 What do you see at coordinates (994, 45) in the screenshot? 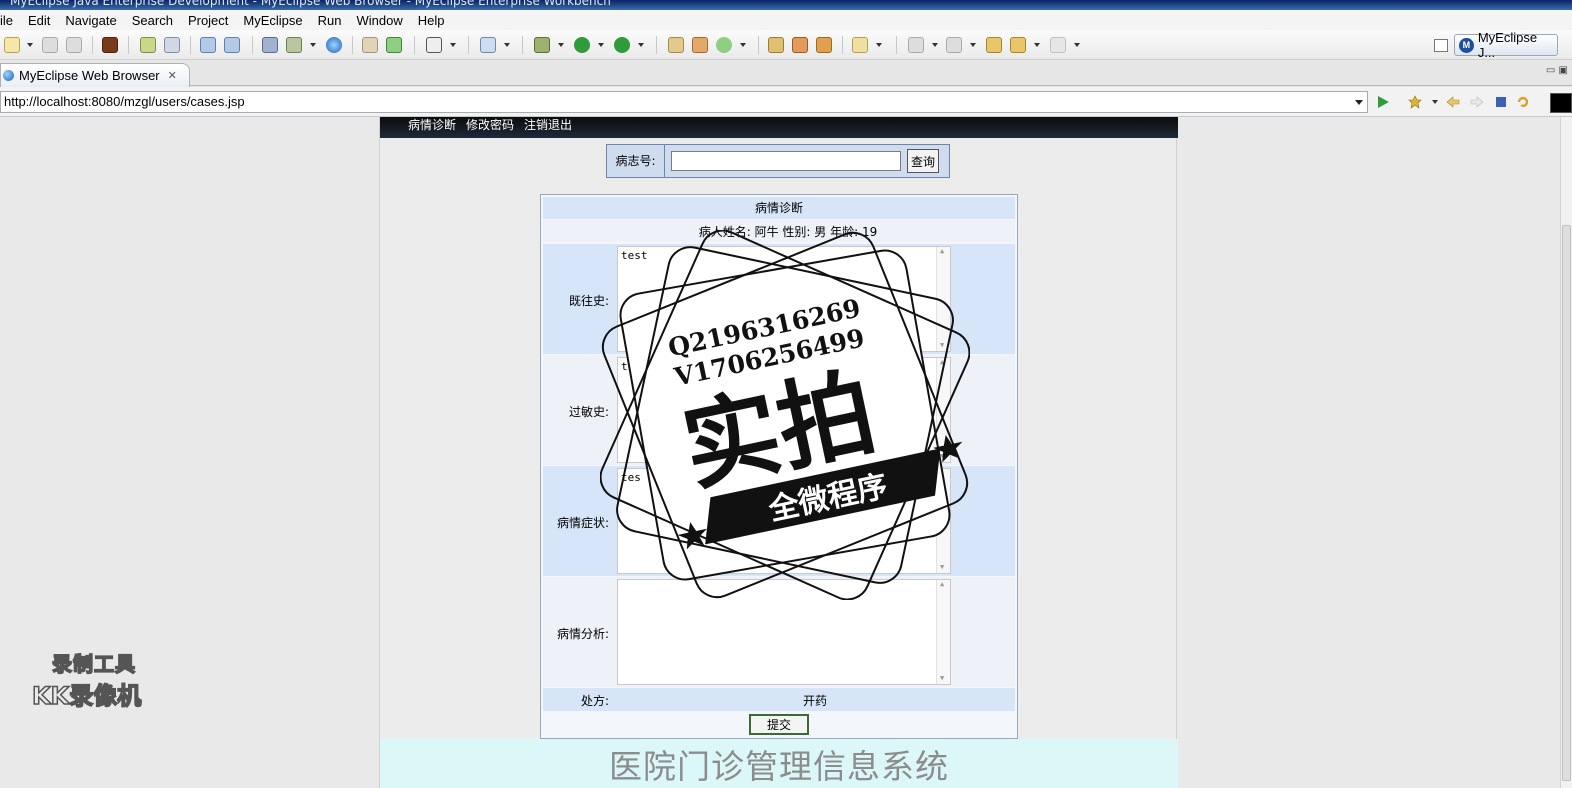
I see `last-edit-icon` at bounding box center [994, 45].